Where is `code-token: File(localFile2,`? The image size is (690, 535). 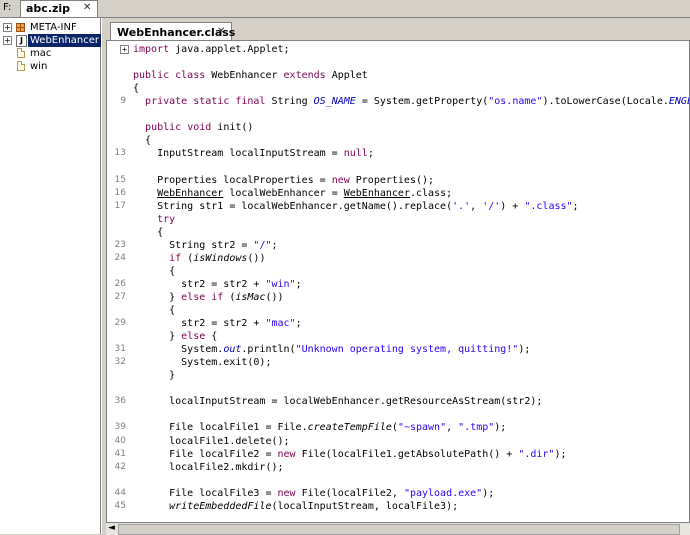 code-token: File(localFile2, is located at coordinates (349, 493).